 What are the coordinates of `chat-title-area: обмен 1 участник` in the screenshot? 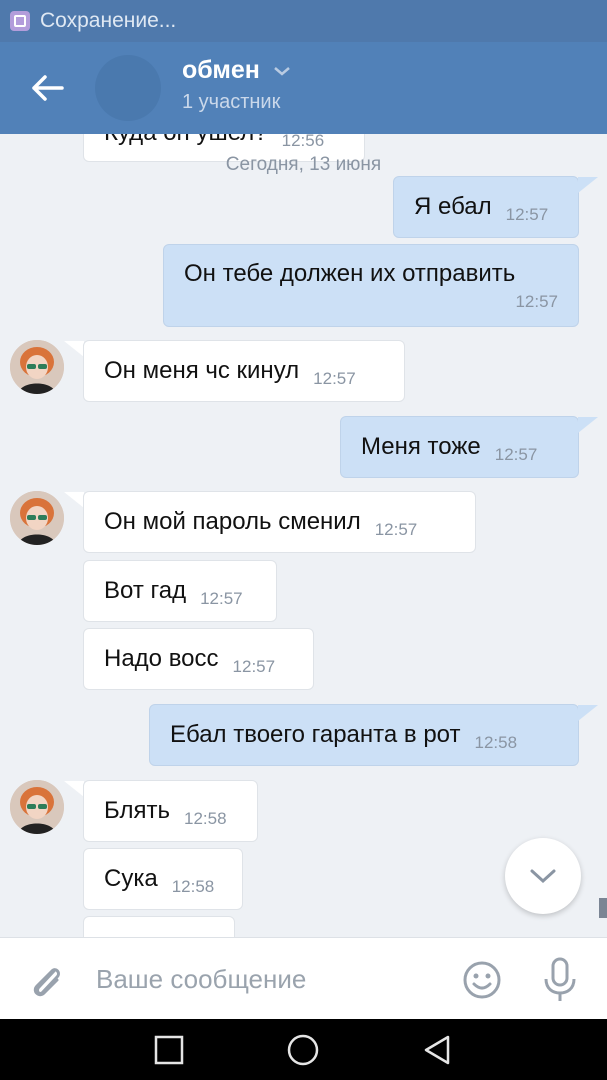 It's located at (237, 85).